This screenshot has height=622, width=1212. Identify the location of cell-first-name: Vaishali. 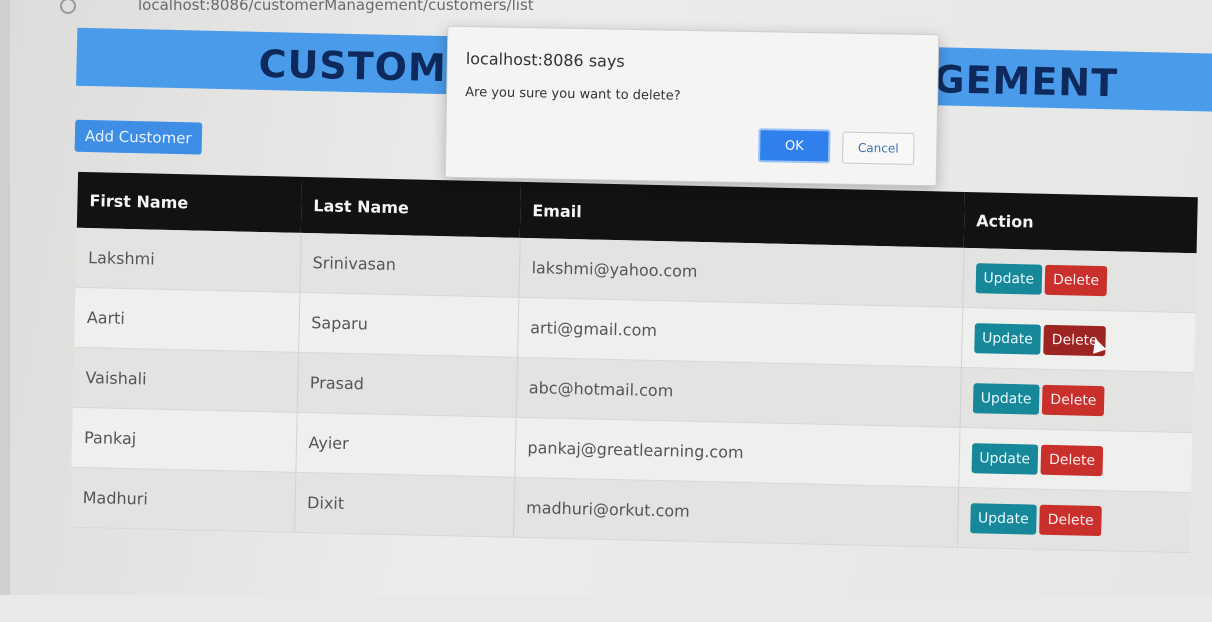
(185, 379).